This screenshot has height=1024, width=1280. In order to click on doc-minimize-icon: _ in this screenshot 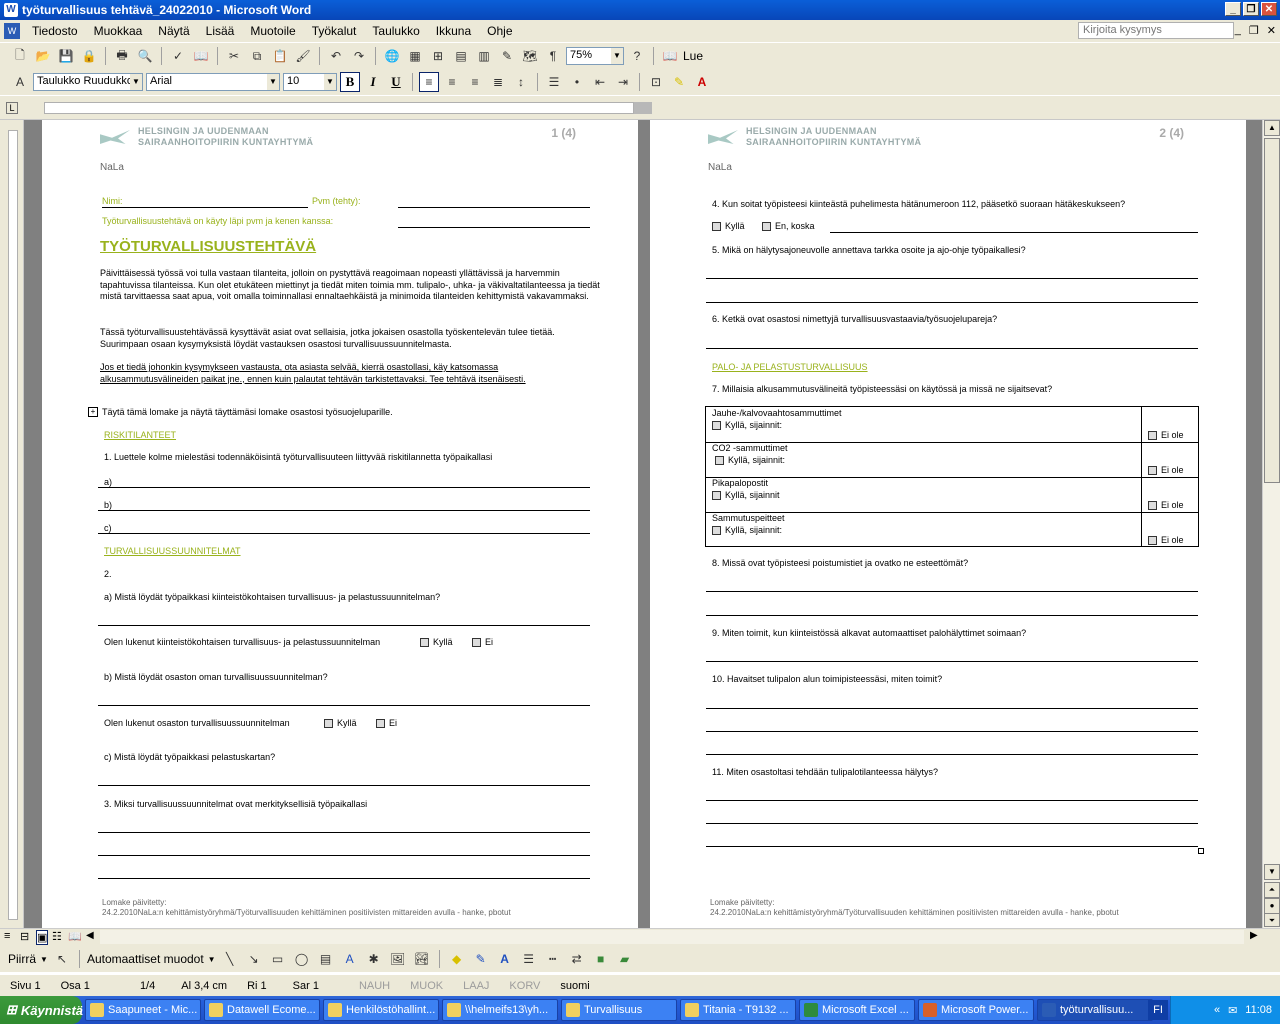, I will do `click(1238, 30)`.